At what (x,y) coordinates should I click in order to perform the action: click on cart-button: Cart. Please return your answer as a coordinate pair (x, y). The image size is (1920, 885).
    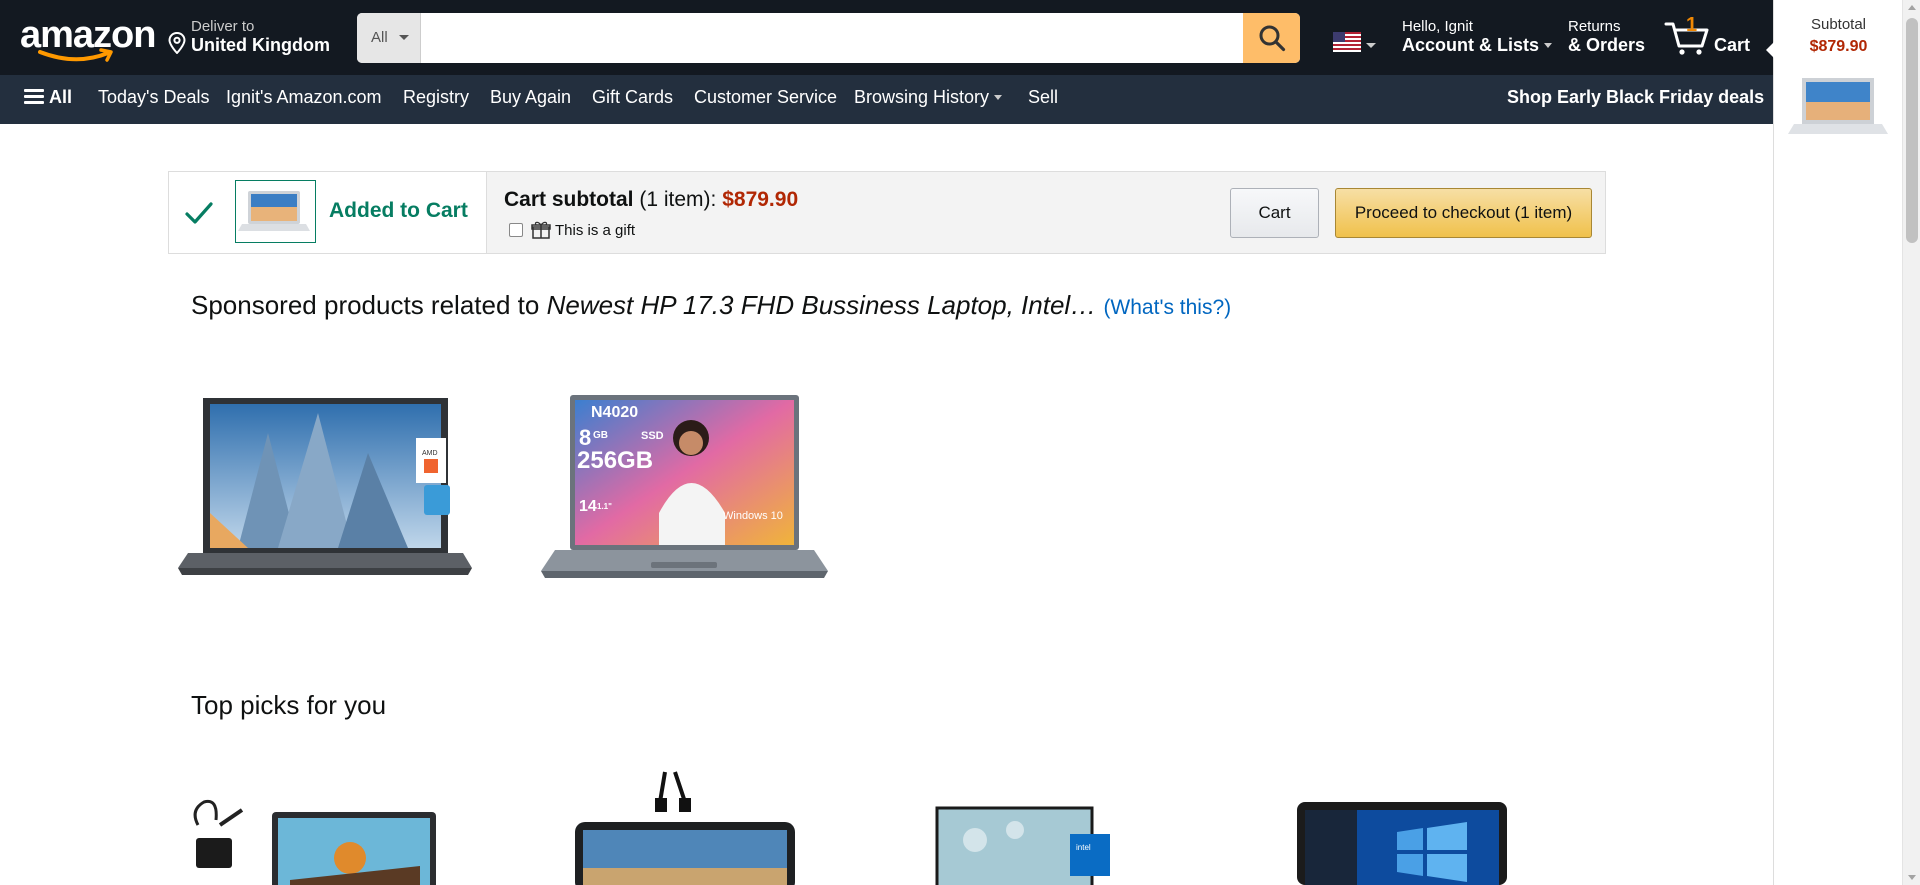
    Looking at the image, I should click on (1274, 213).